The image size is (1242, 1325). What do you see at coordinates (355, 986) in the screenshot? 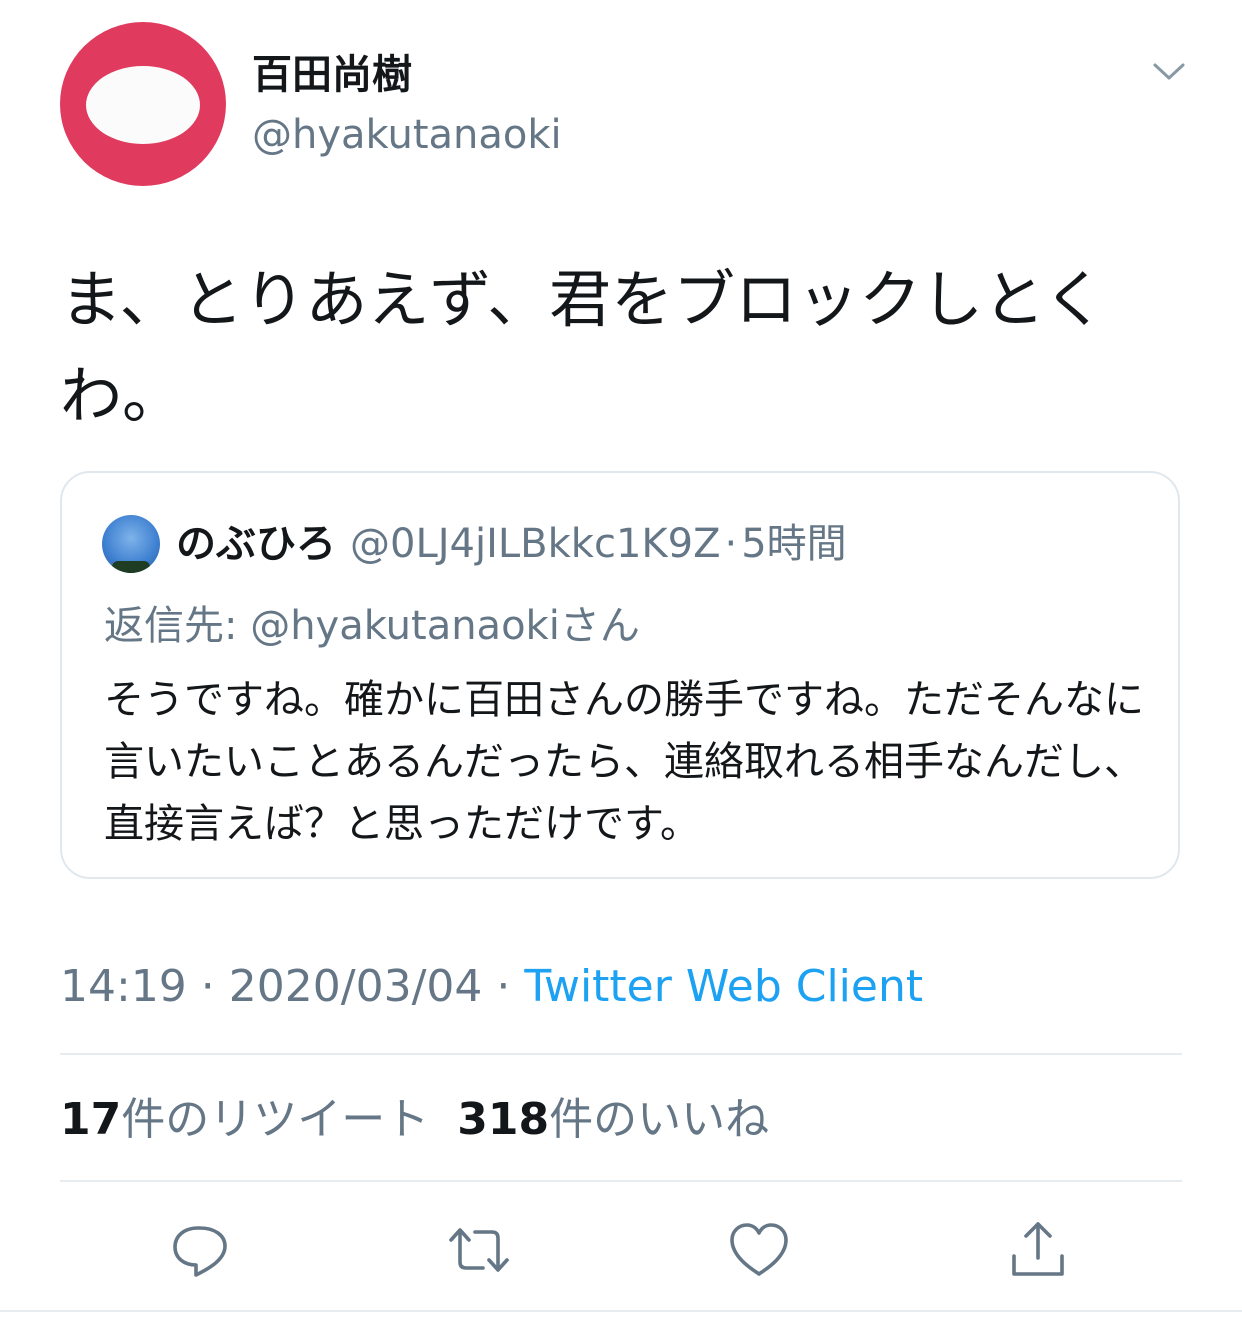
I see `tweet-date: 2020/03/04` at bounding box center [355, 986].